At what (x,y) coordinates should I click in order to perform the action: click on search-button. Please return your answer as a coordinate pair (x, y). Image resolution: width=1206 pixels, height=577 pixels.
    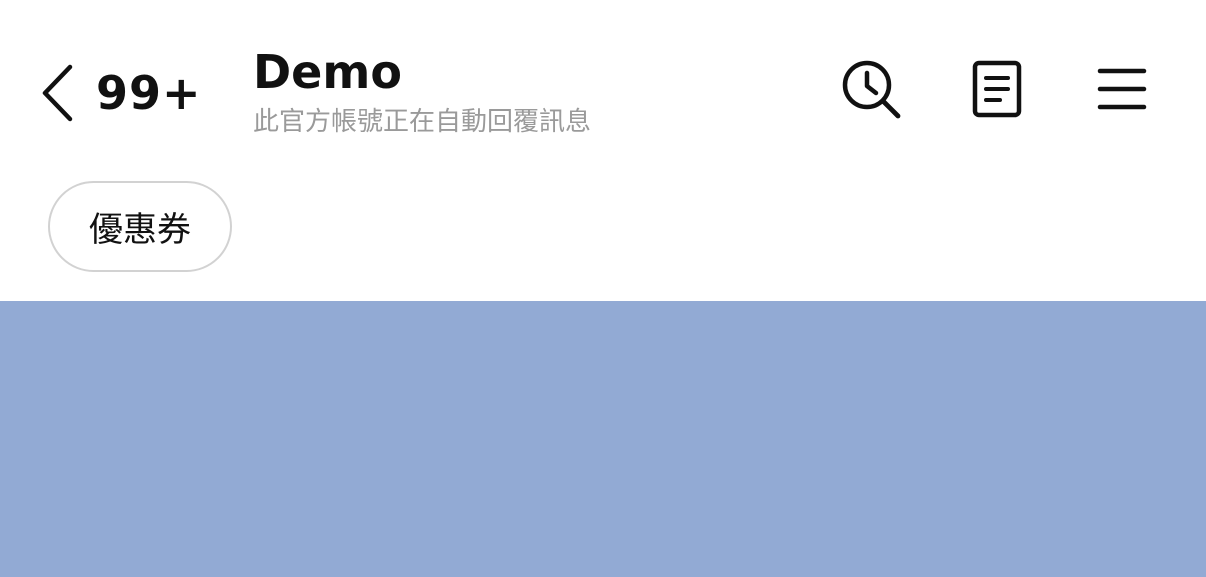
    Looking at the image, I should click on (871, 91).